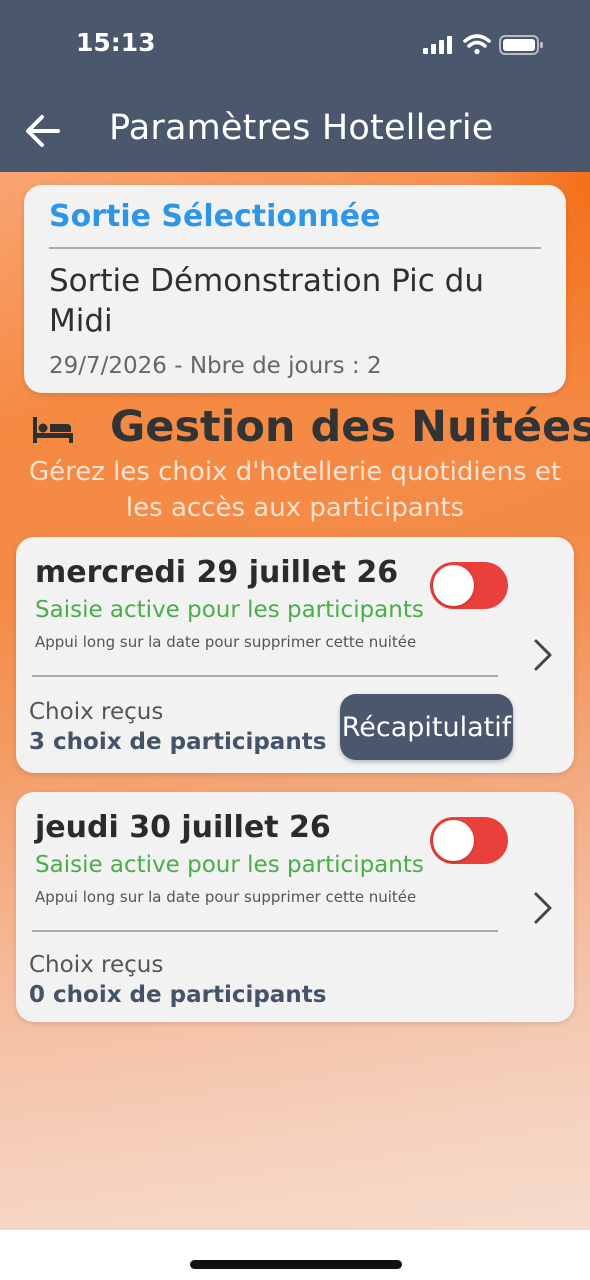  Describe the element at coordinates (301, 128) in the screenshot. I see `page-title: Paramètres Hotellerie` at that location.